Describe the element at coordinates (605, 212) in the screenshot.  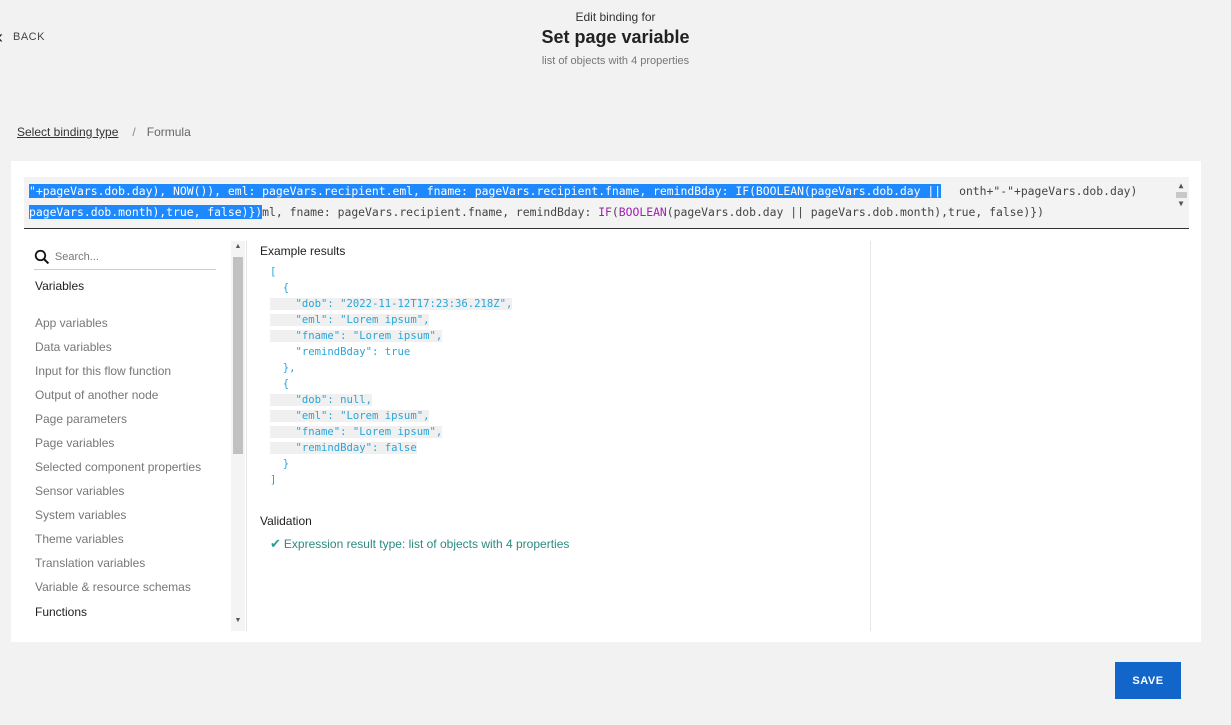
I see `formula-function-name: IF` at that location.